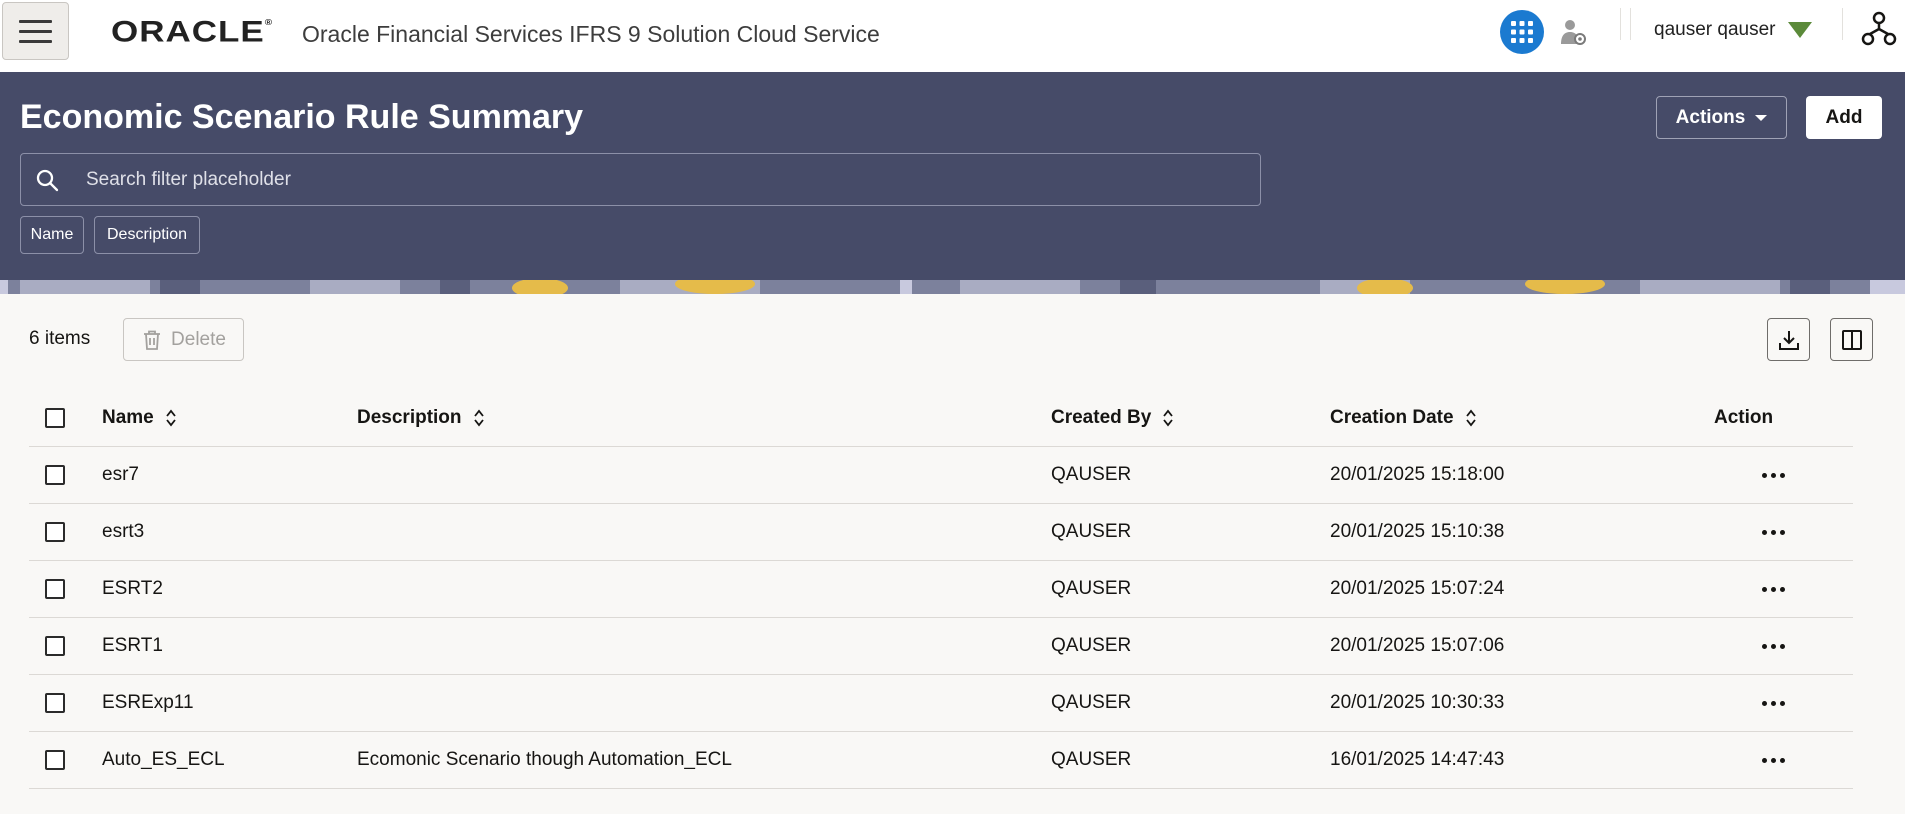 The height and width of the screenshot is (814, 1905). I want to click on cell-creation-date: 20/01/2025 15:10:38, so click(1417, 531).